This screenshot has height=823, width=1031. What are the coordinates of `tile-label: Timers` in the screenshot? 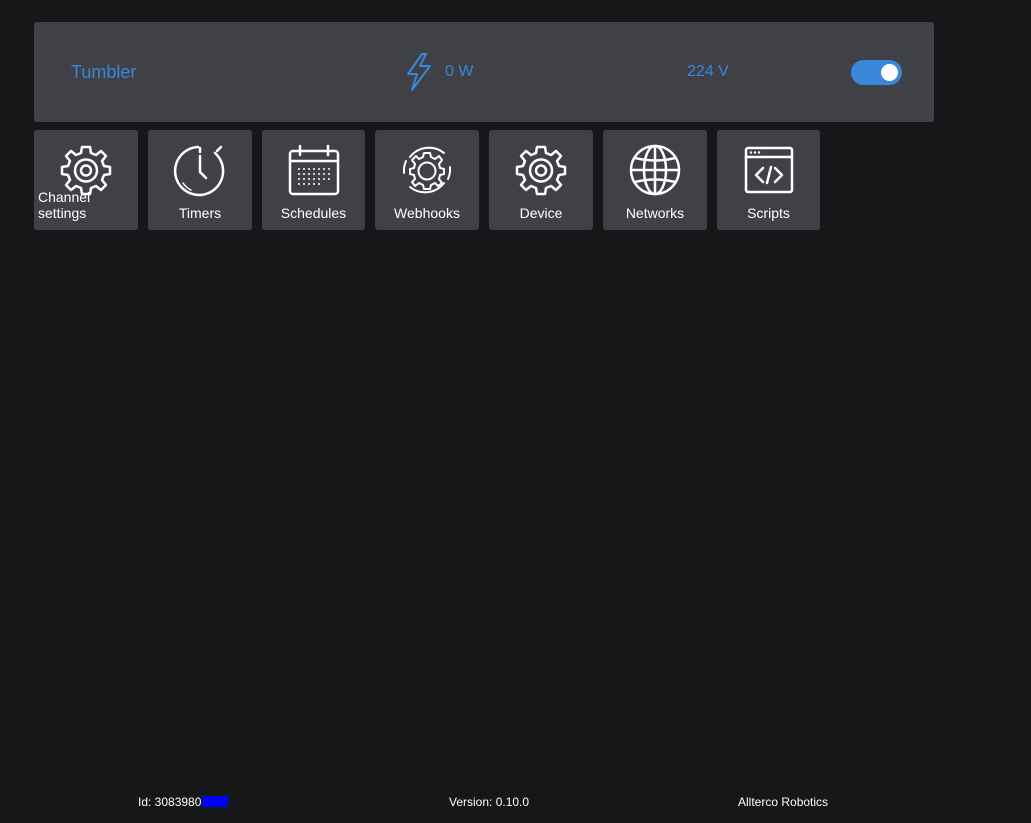 It's located at (200, 213).